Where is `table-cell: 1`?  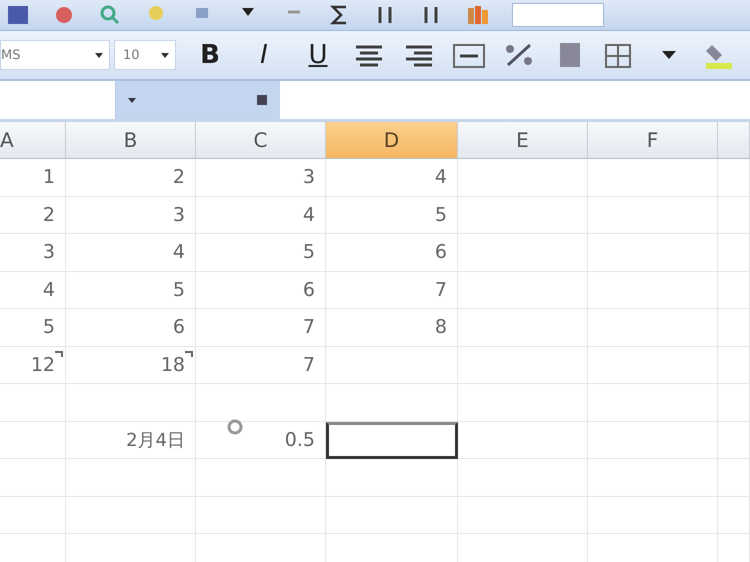 table-cell: 1 is located at coordinates (33, 177).